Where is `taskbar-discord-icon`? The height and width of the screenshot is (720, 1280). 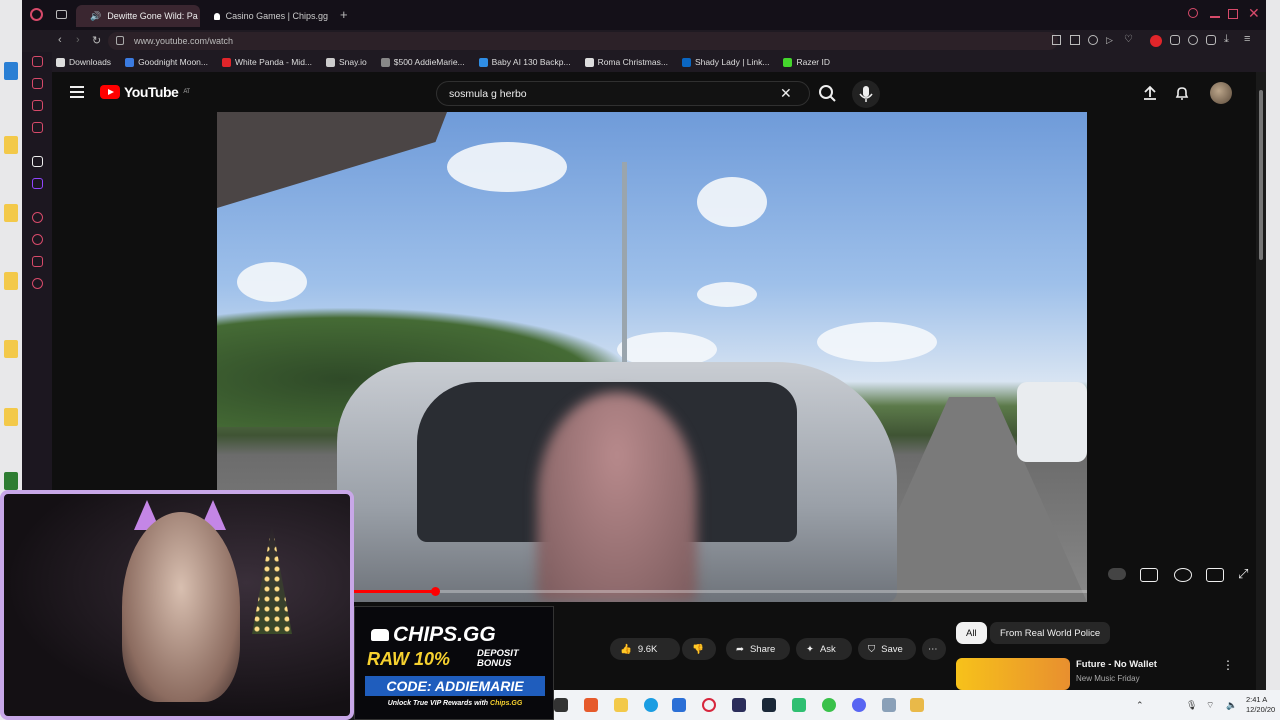 taskbar-discord-icon is located at coordinates (859, 705).